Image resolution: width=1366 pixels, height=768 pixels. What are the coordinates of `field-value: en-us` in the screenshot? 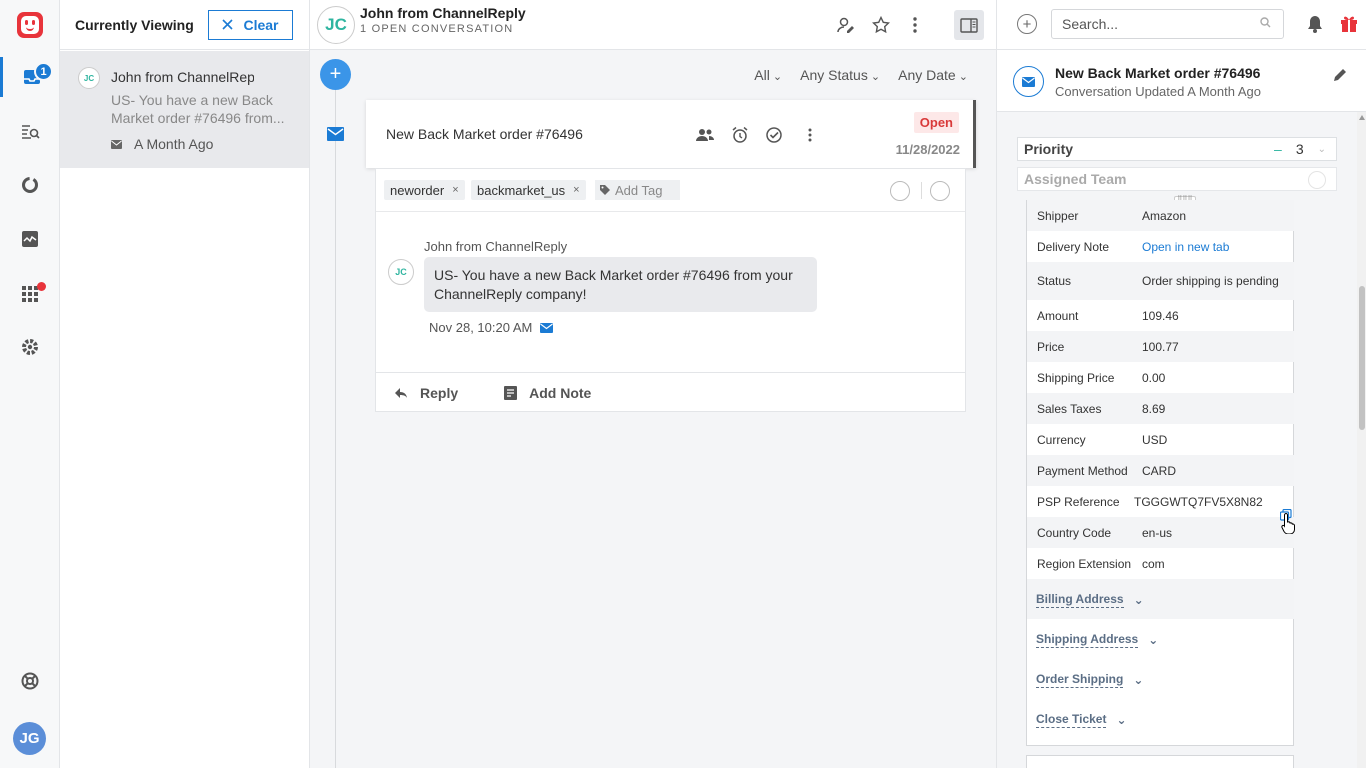 It's located at (1157, 532).